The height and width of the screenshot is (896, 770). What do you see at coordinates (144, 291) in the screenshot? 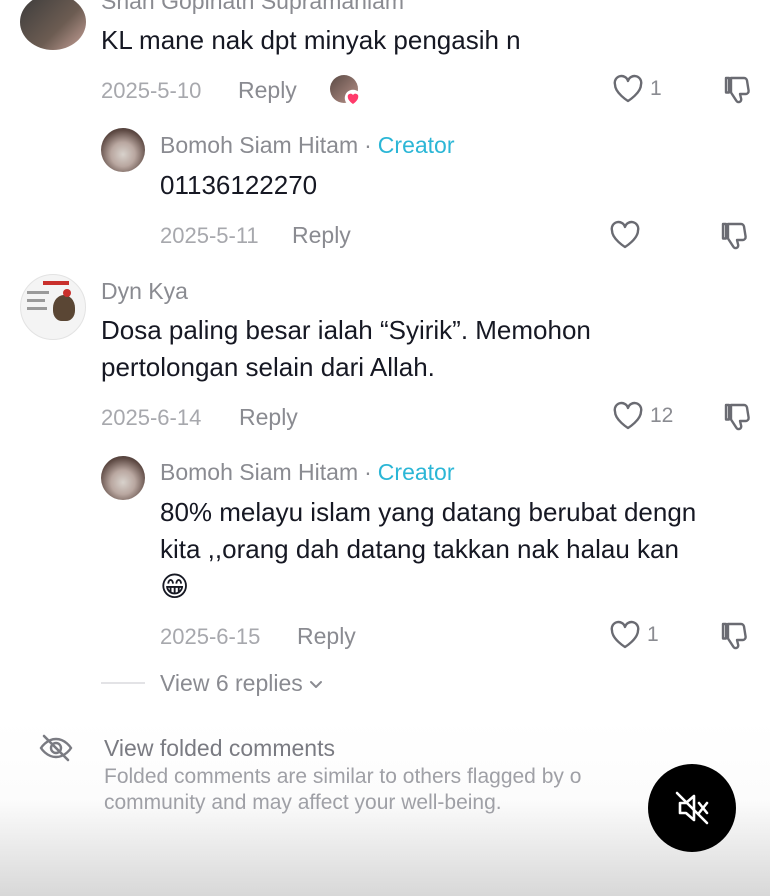
I see `comment-username: Dyn Kya` at bounding box center [144, 291].